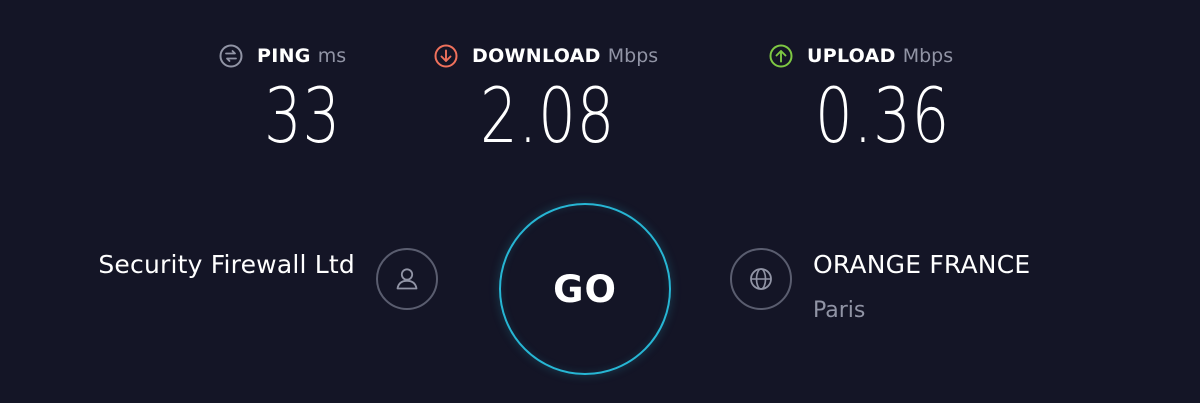 This screenshot has height=403, width=1200. What do you see at coordinates (536, 56) in the screenshot?
I see `download-label: DOWNLOAD` at bounding box center [536, 56].